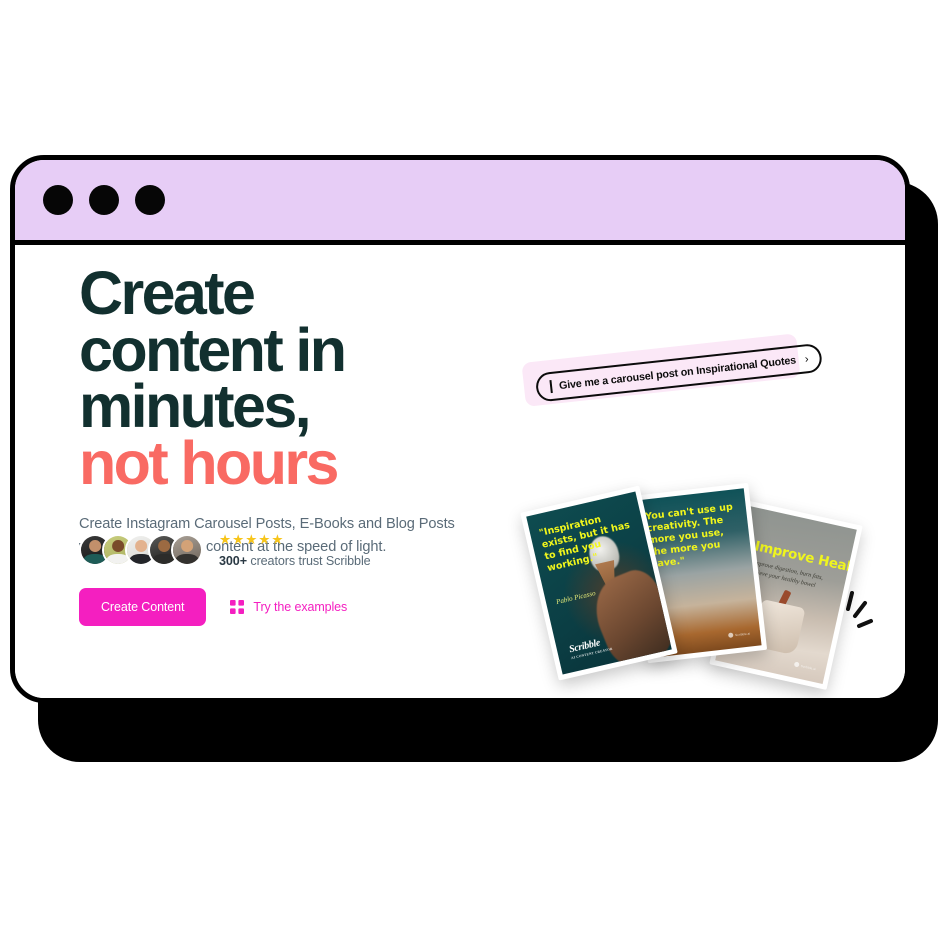 The width and height of the screenshot is (945, 945). Describe the element at coordinates (300, 606) in the screenshot. I see `try-examples-label: Try the examples` at that location.